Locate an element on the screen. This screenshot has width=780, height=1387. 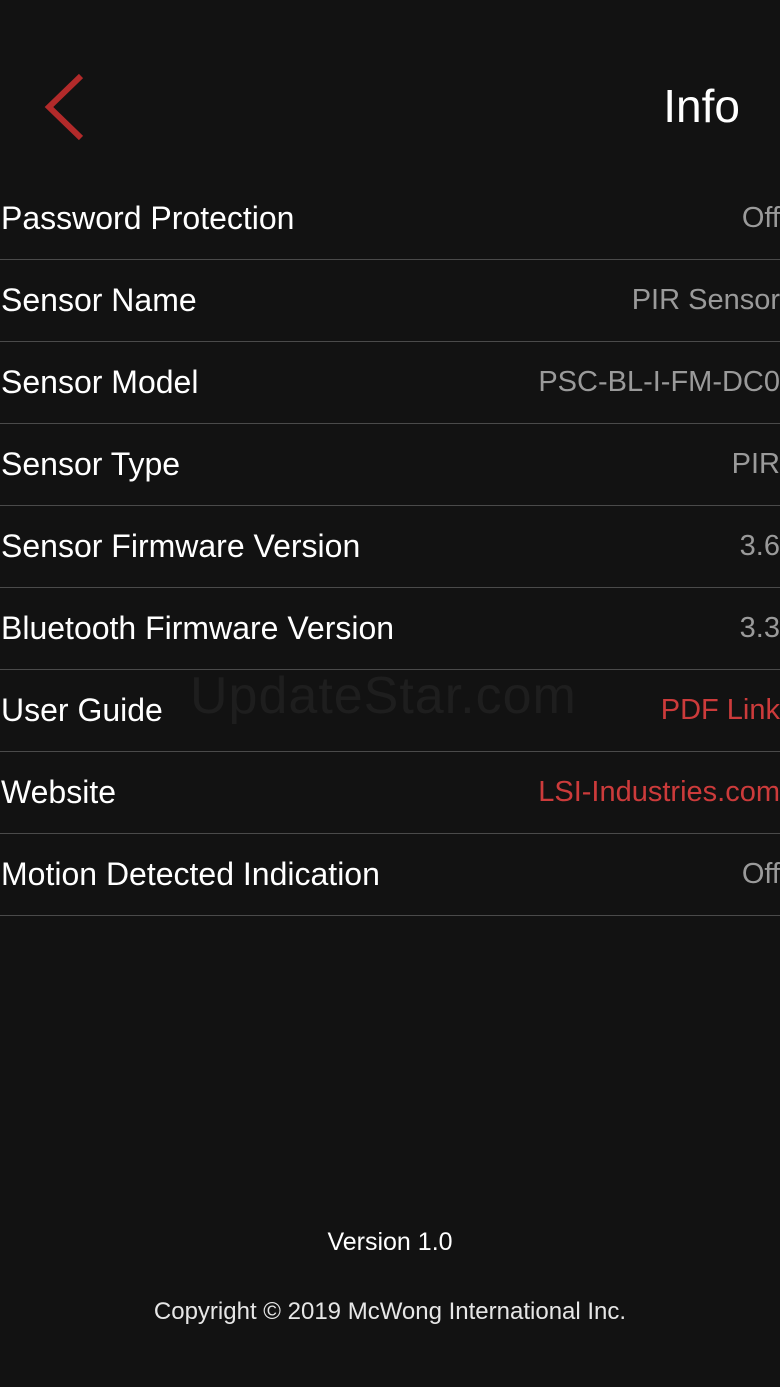
row-value: PSC-BL-I-FM-DC0 is located at coordinates (659, 382).